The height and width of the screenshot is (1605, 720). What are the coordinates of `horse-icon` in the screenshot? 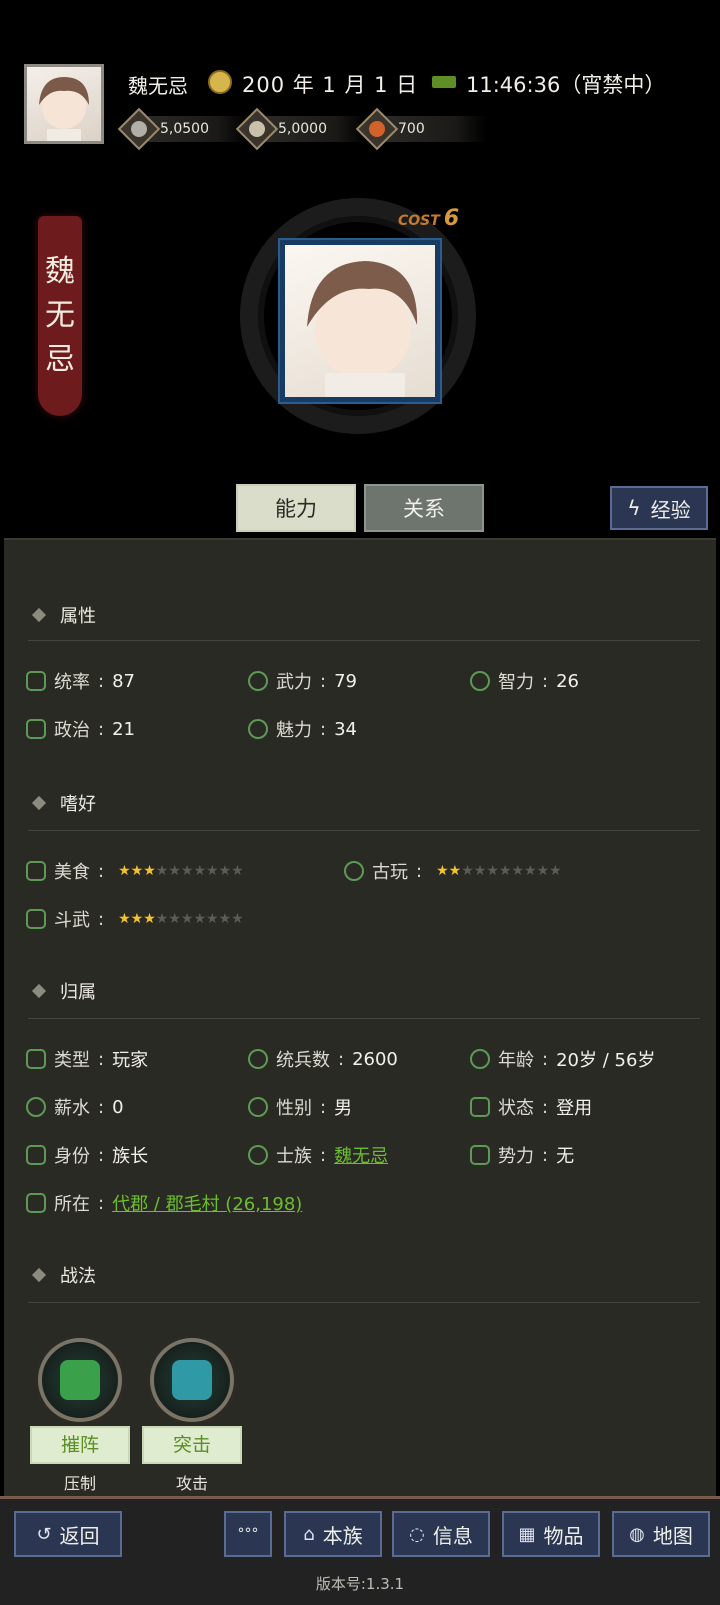 It's located at (444, 82).